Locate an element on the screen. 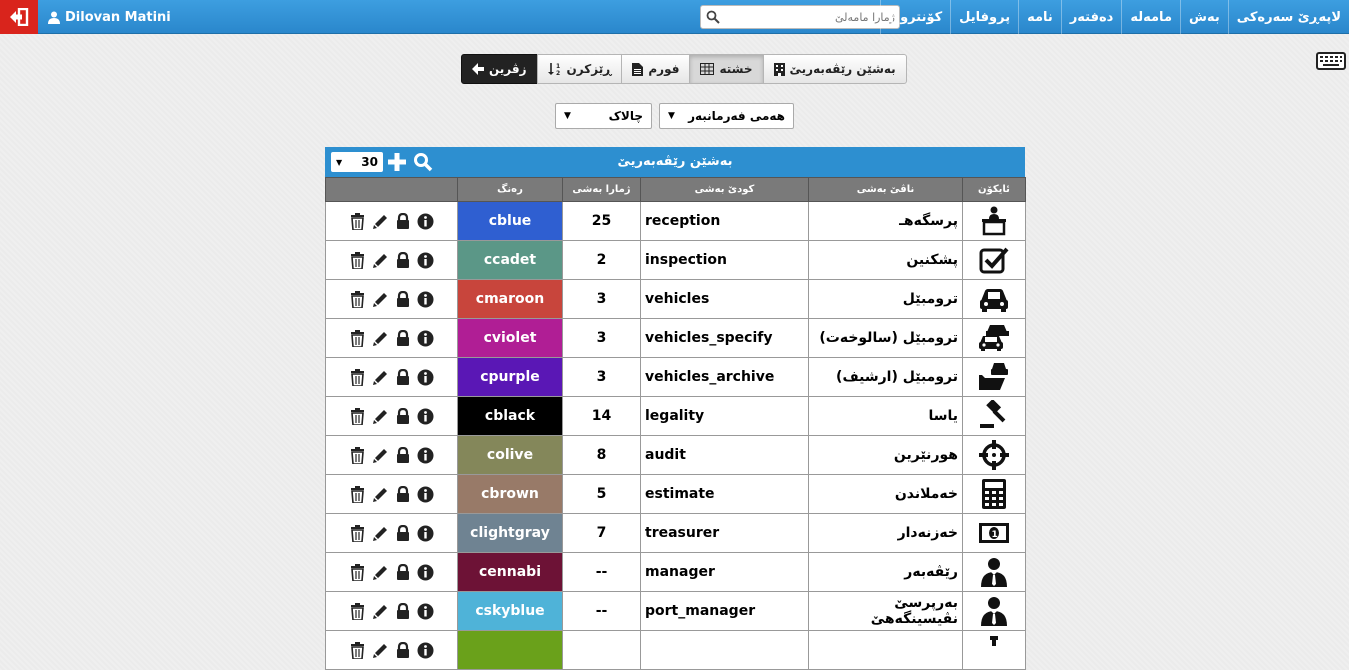  search-box is located at coordinates (800, 17).